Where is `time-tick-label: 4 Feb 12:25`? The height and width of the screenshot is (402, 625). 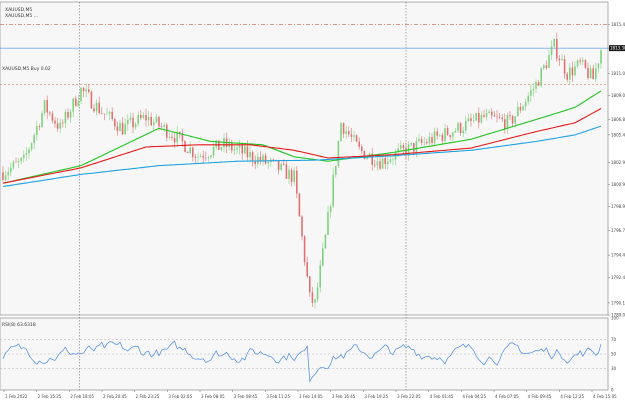 time-tick-label: 4 Feb 12:25 is located at coordinates (572, 396).